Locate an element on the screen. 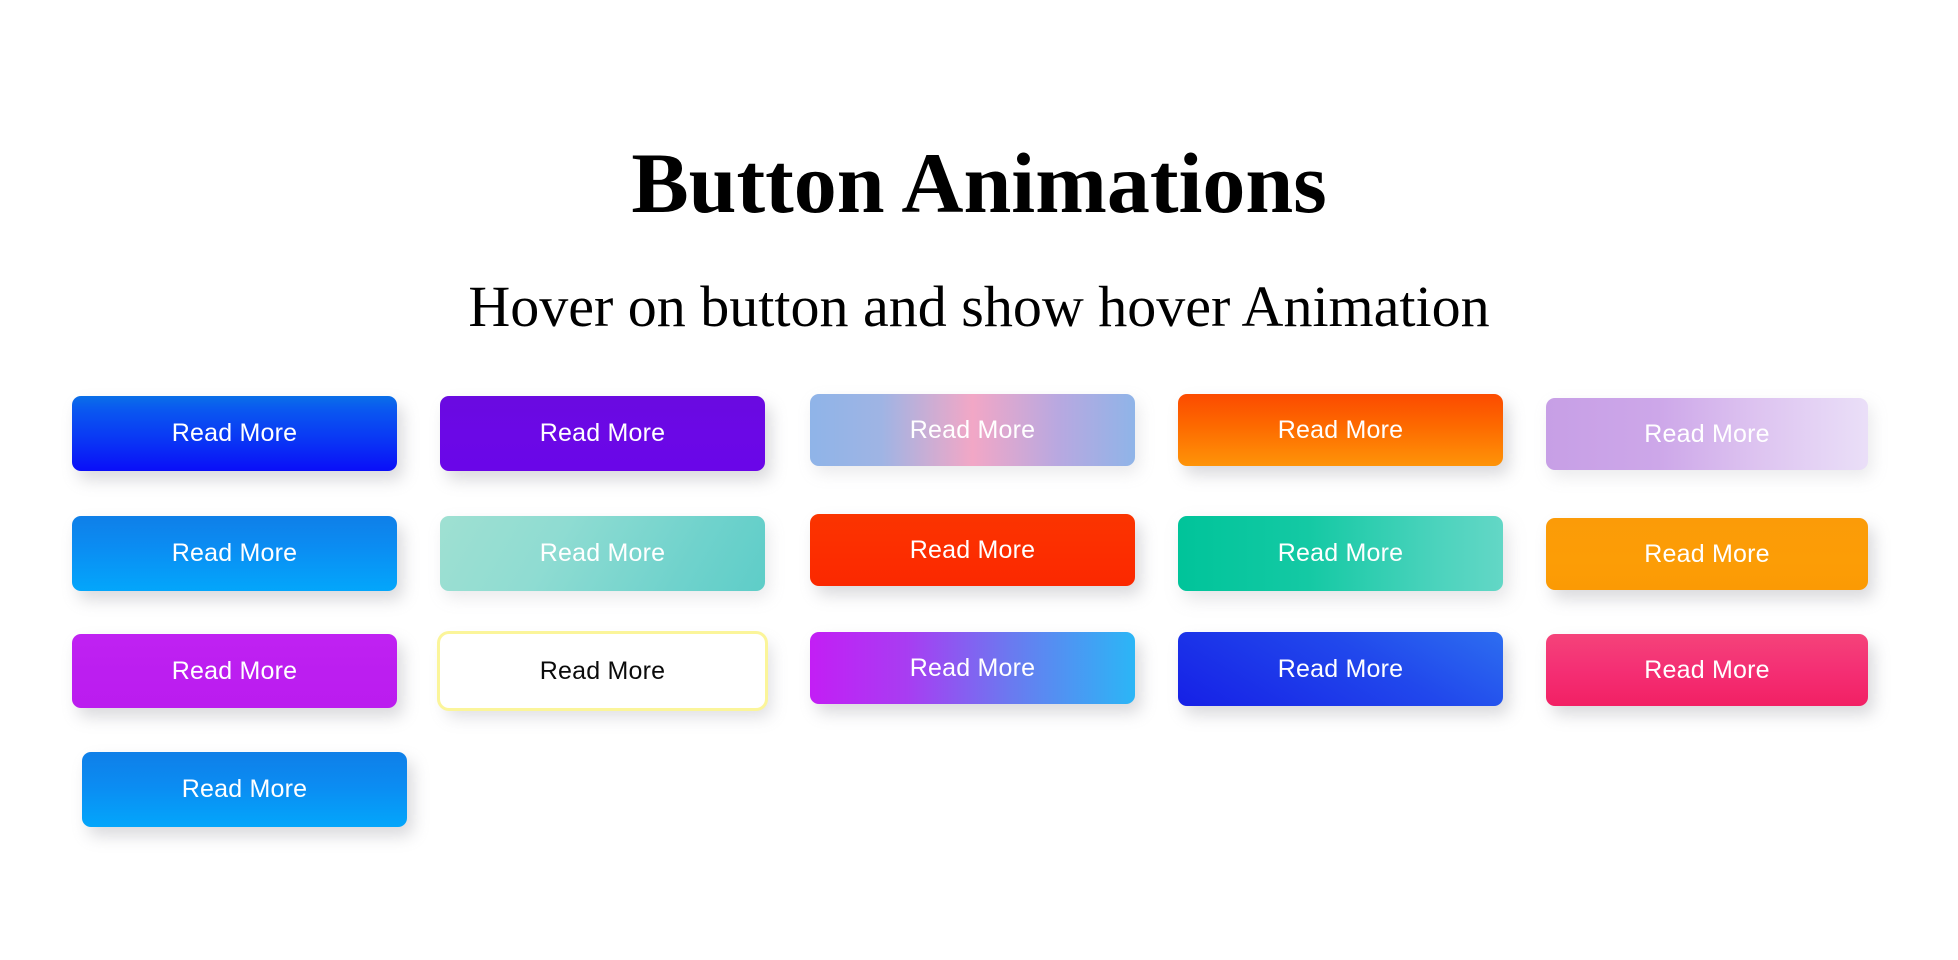 The width and height of the screenshot is (1958, 960). read-more-button-14: Read More is located at coordinates (1340, 669).